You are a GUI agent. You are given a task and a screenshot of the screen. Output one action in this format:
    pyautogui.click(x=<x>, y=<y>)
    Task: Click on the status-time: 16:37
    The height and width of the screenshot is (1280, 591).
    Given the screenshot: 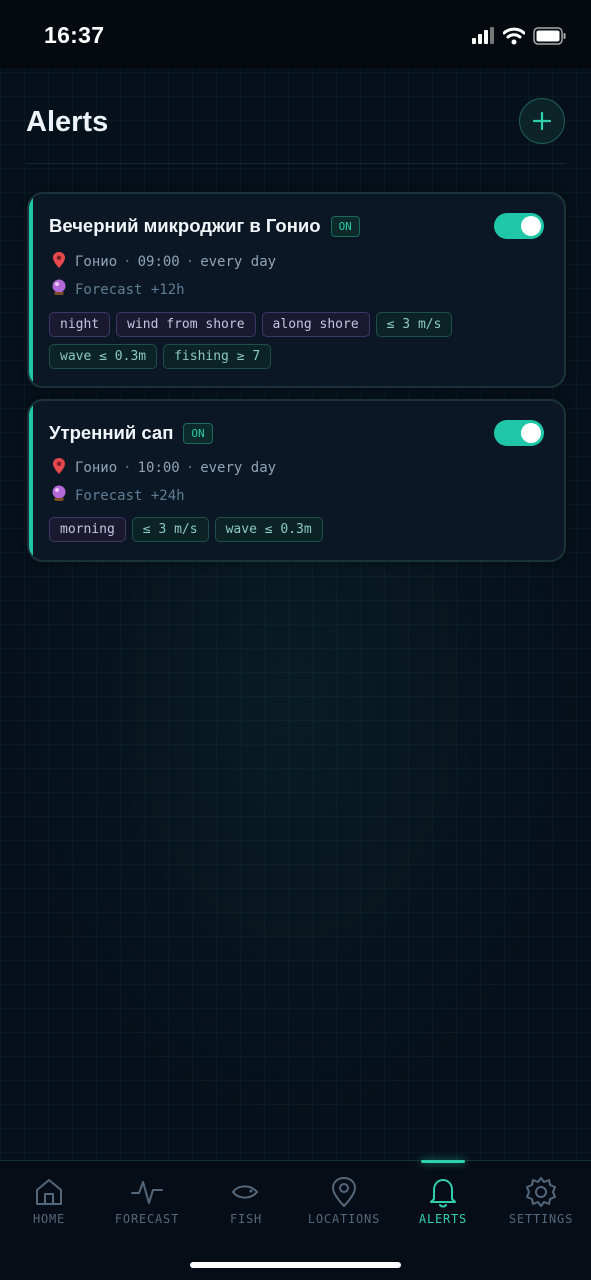 What is the action you would take?
    pyautogui.click(x=74, y=35)
    